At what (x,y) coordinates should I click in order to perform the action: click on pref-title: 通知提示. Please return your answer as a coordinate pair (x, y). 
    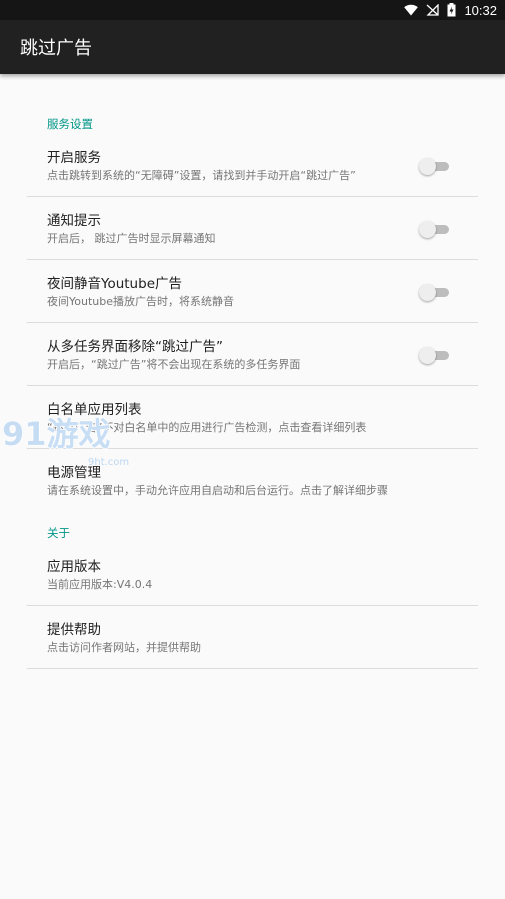
    Looking at the image, I should click on (74, 221).